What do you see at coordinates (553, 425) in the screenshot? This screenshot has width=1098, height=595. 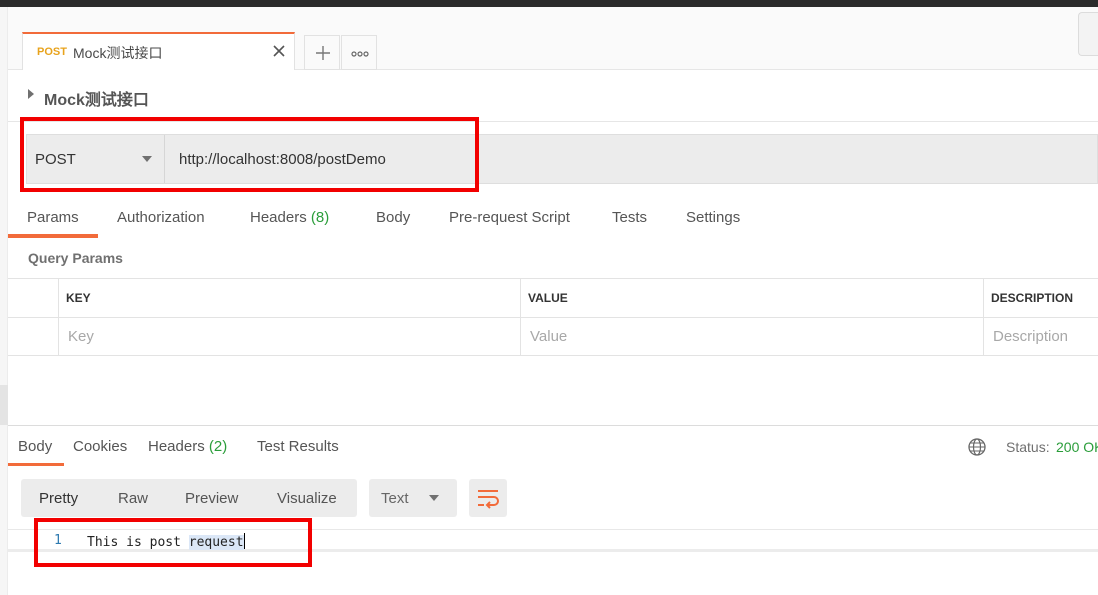 I see `response-divider` at bounding box center [553, 425].